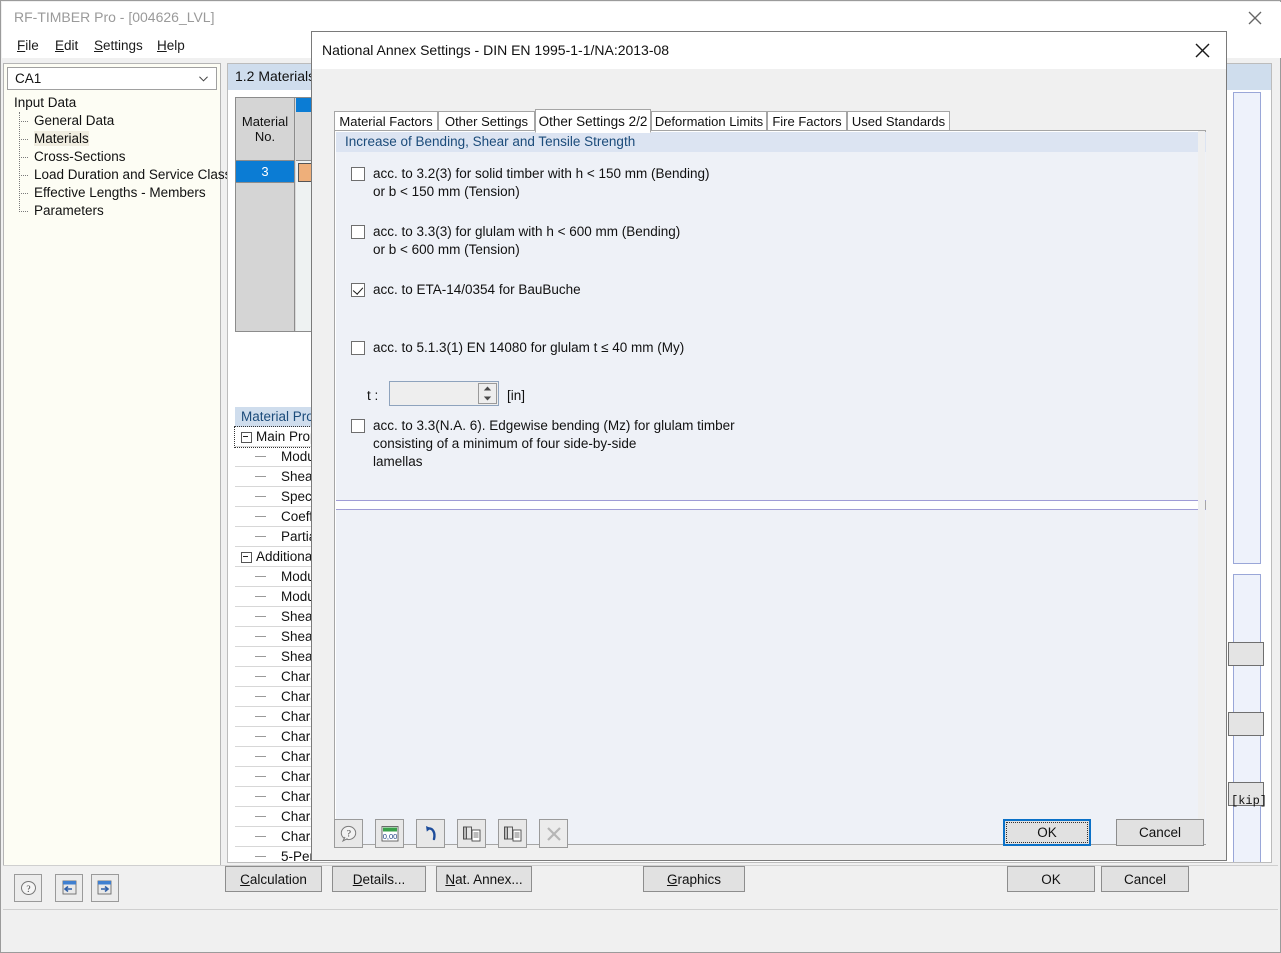 This screenshot has height=953, width=1281. I want to click on table-row-number: 3, so click(265, 172).